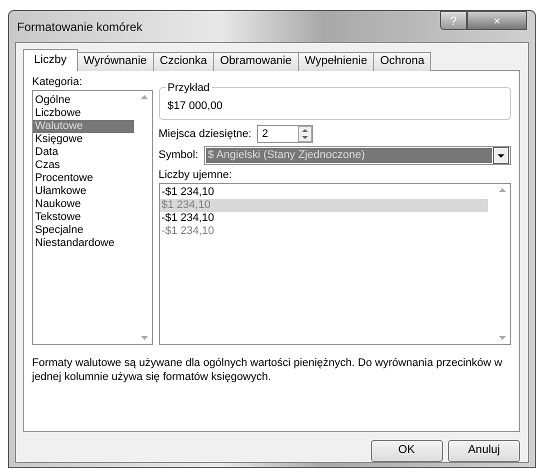 This screenshot has width=536, height=468. What do you see at coordinates (83, 191) in the screenshot?
I see `list-item: Ułamkowe` at bounding box center [83, 191].